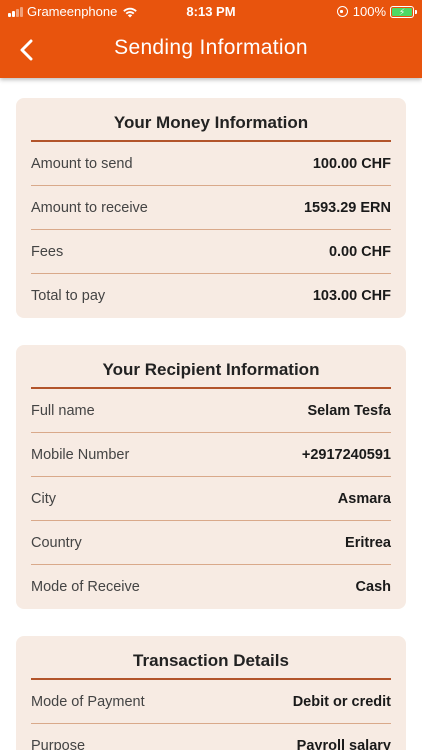 Image resolution: width=422 pixels, height=750 pixels. Describe the element at coordinates (211, 120) in the screenshot. I see `card-title: Your Money Information` at that location.